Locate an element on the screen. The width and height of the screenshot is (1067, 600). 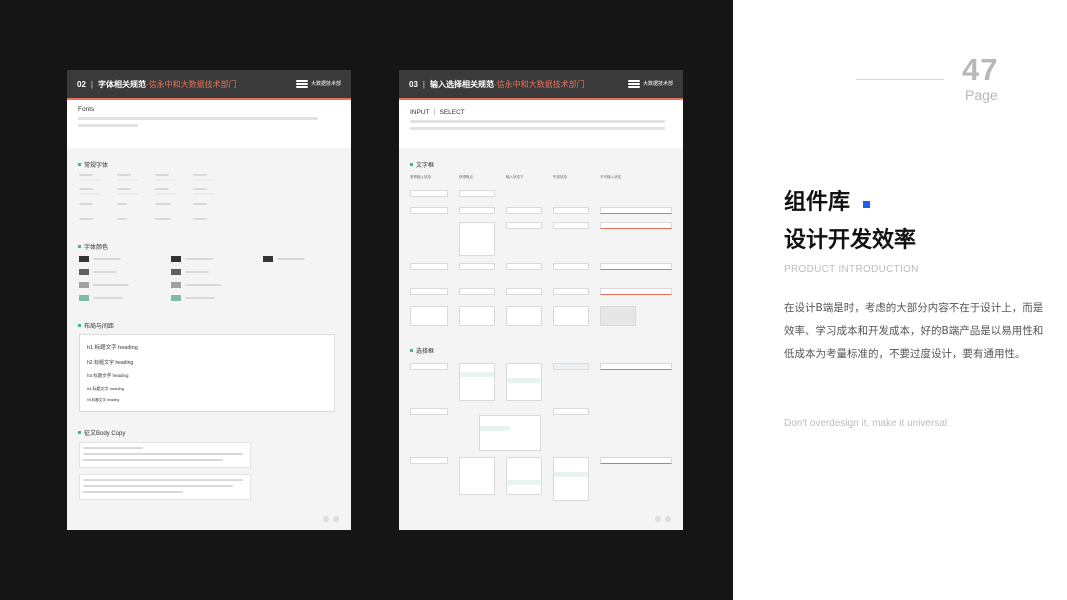
heading-sample-h1: h1.标题文字 heading is located at coordinates (112, 348).